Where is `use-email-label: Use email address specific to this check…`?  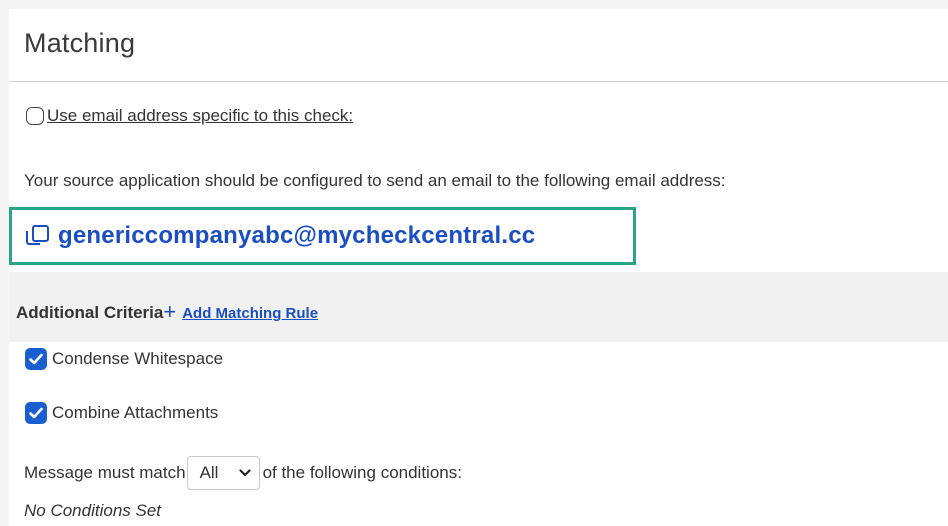
use-email-label: Use email address specific to this check… is located at coordinates (200, 116).